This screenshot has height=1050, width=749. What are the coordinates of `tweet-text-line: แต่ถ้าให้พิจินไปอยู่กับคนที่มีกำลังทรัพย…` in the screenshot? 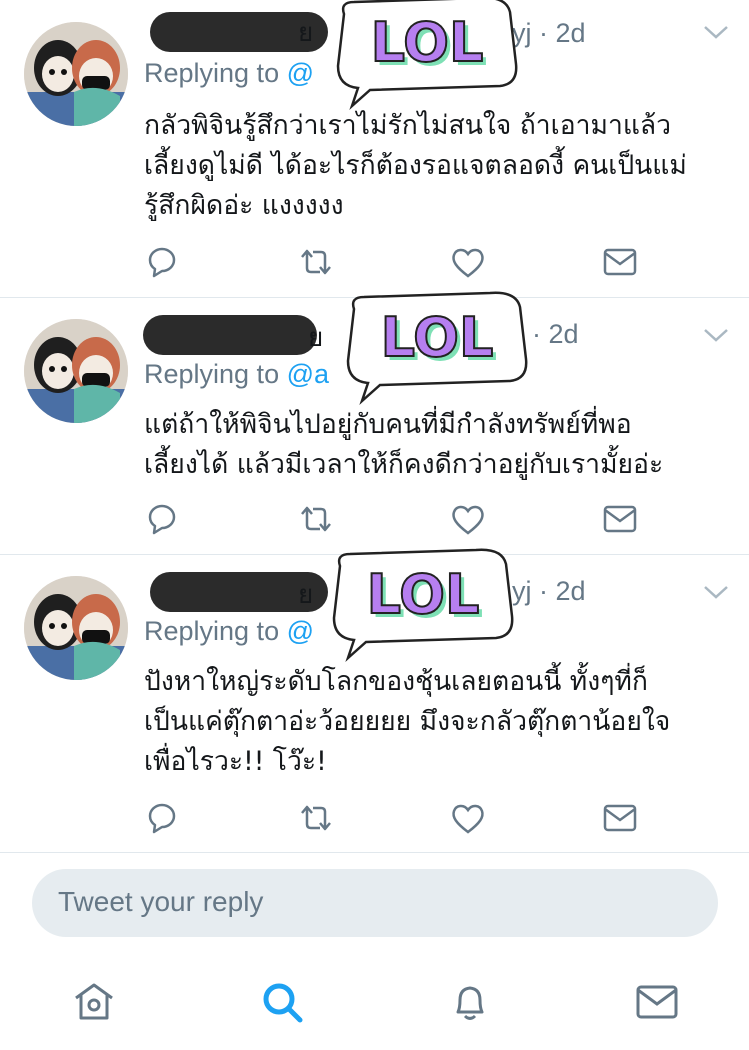 It's located at (388, 424).